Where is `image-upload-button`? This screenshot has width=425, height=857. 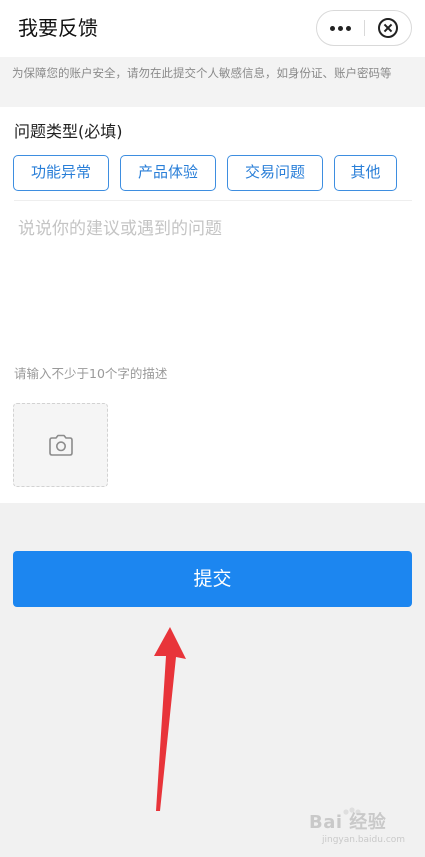
image-upload-button is located at coordinates (60, 445).